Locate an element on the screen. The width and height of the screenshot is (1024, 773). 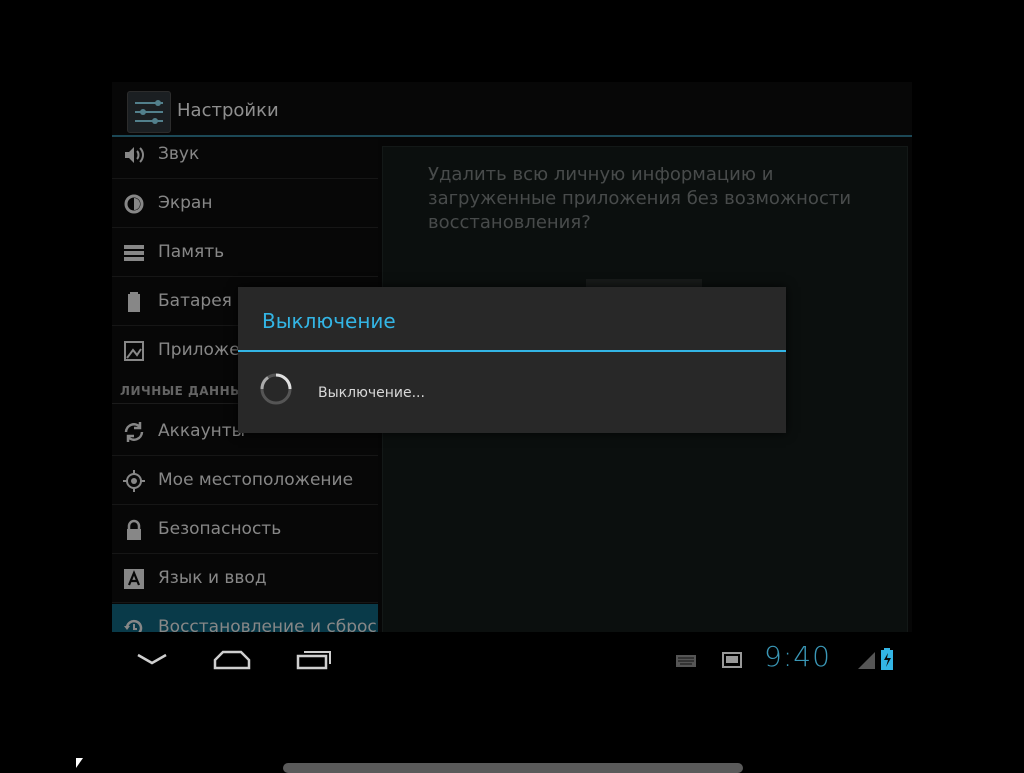
bottom-edge is located at coordinates (513, 768).